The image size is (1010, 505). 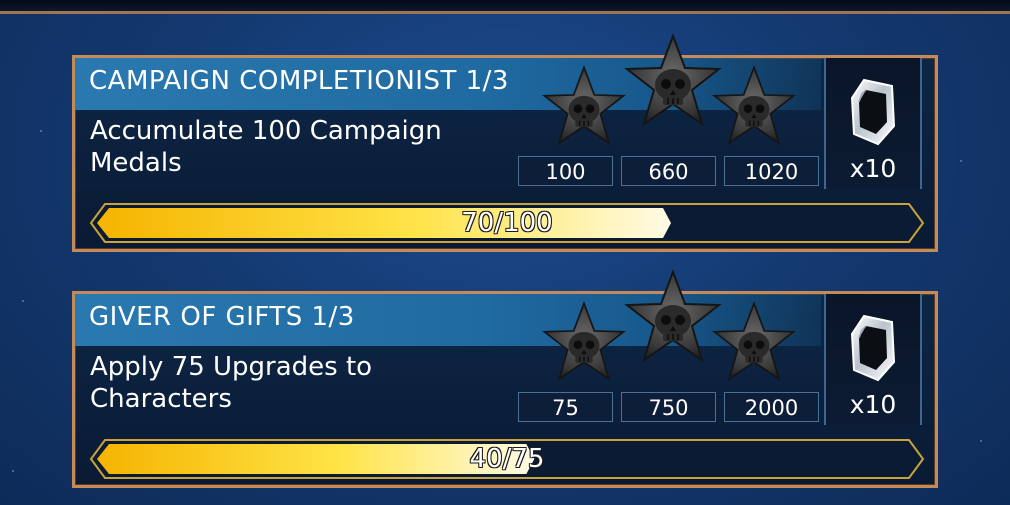 I want to click on tier-threshold: 1020, so click(x=771, y=171).